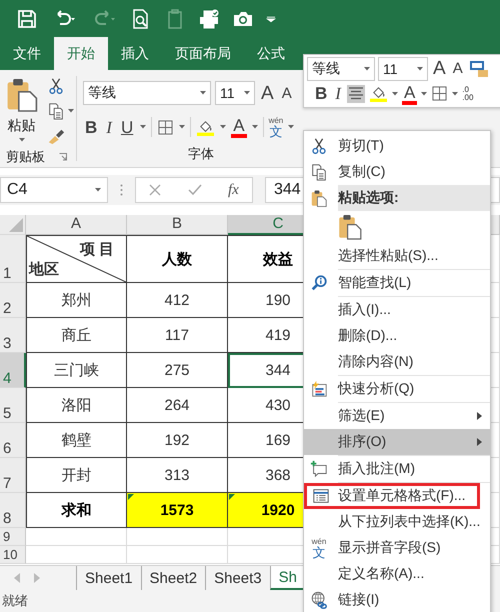 This screenshot has height=612, width=500. Describe the element at coordinates (414, 198) in the screenshot. I see `menu-section-header: 粘贴选项:` at that location.